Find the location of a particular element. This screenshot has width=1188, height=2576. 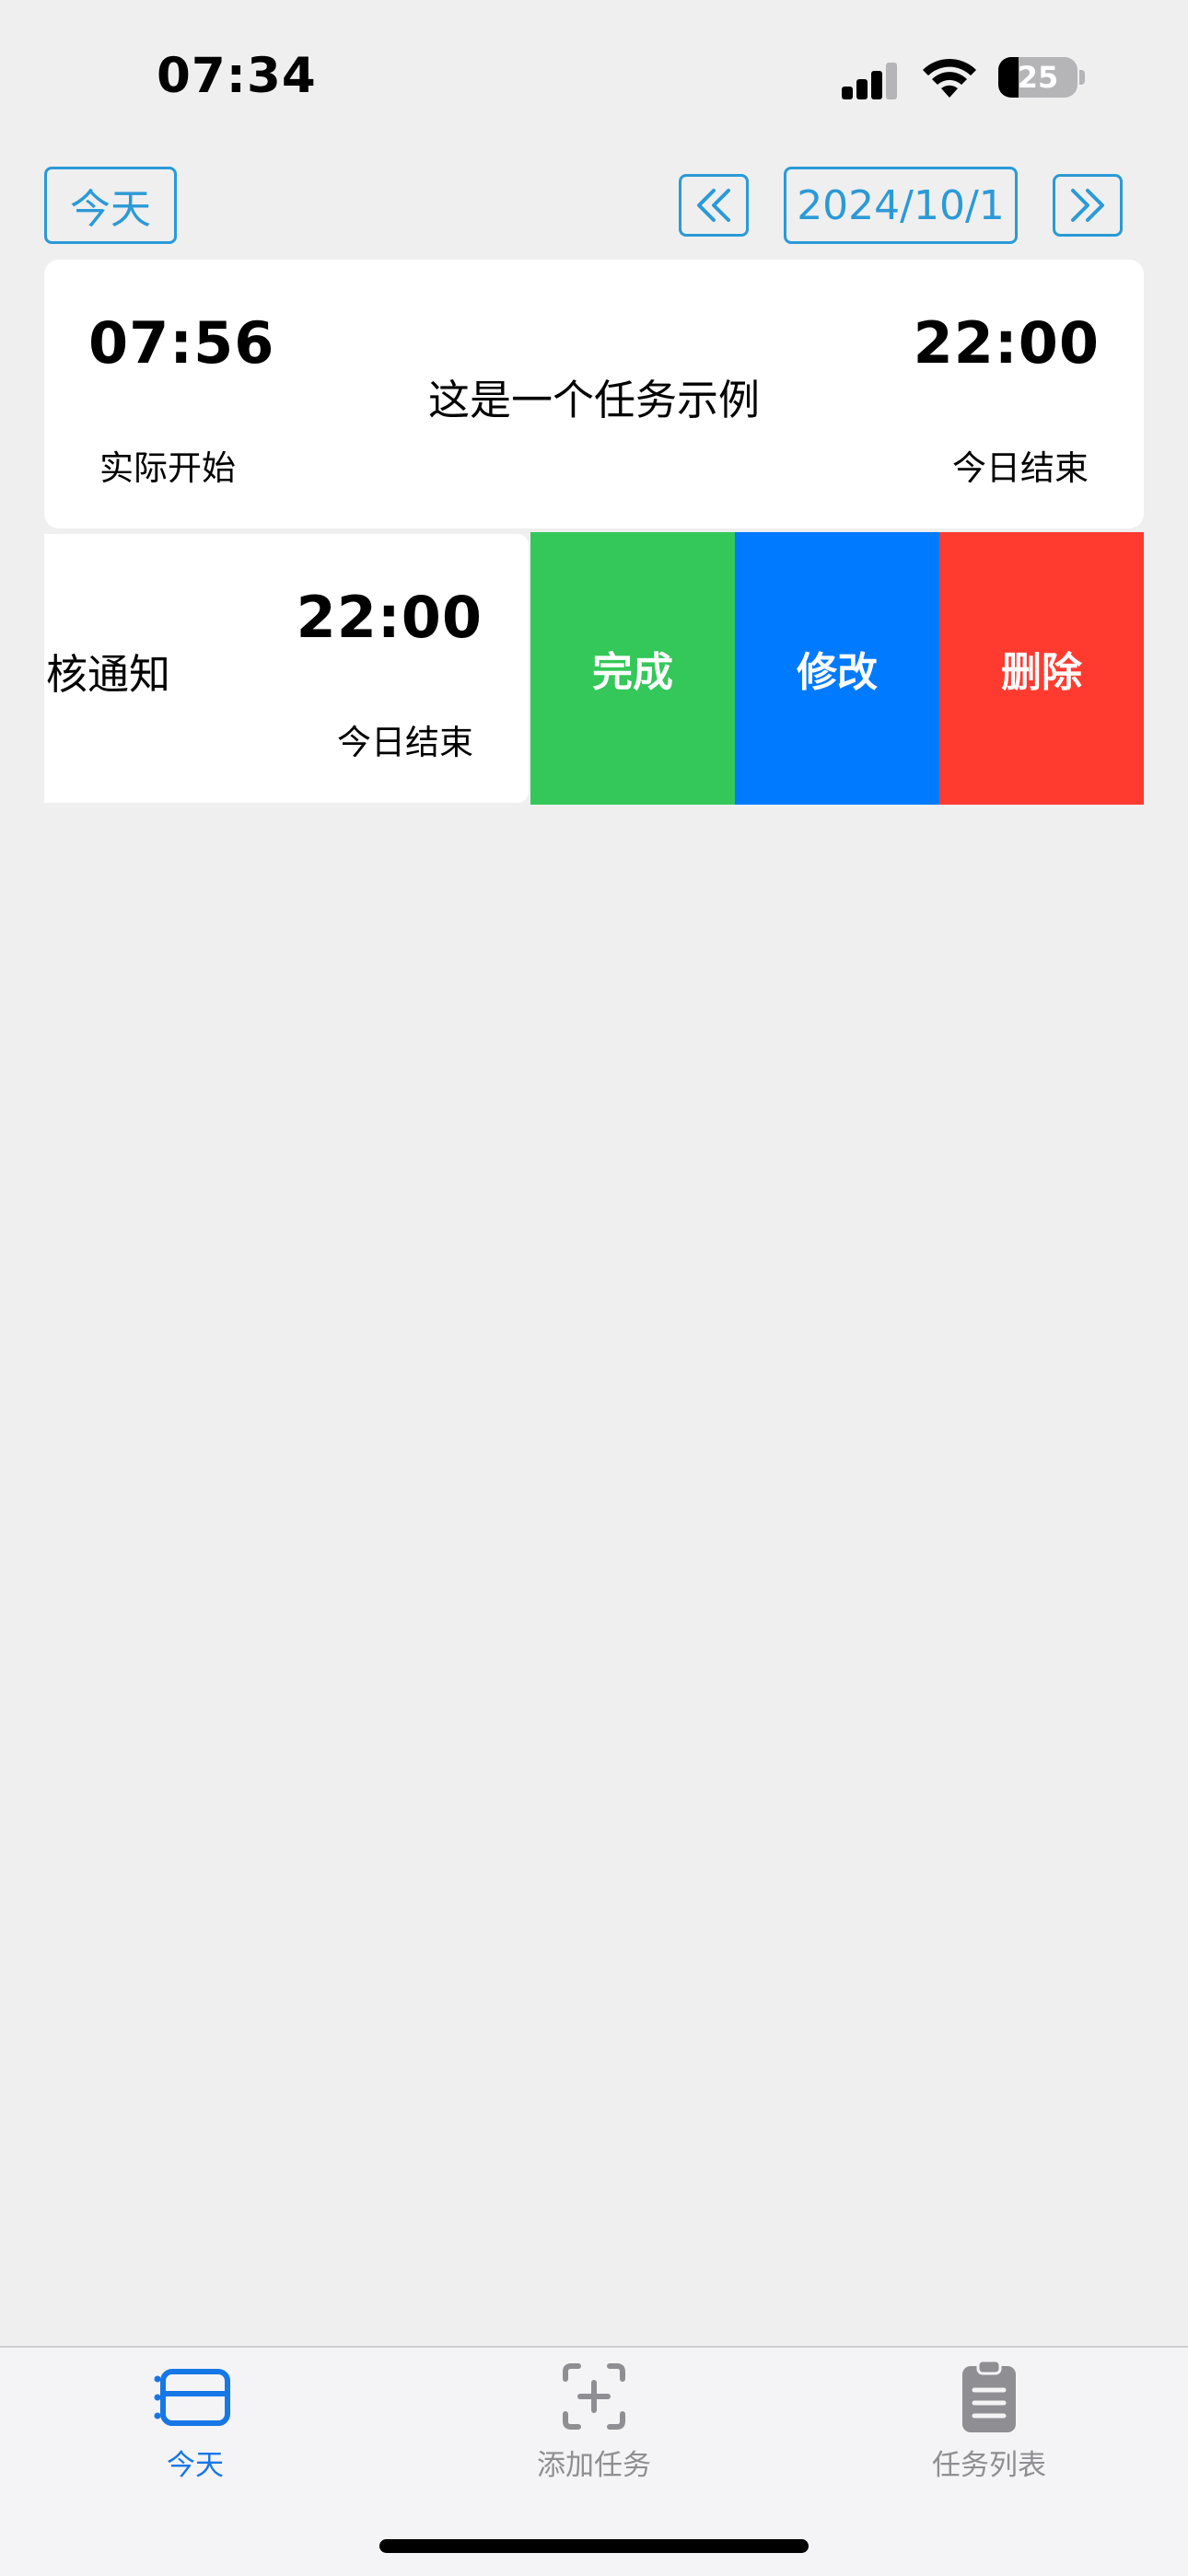

calendar-today-icon is located at coordinates (192, 2397).